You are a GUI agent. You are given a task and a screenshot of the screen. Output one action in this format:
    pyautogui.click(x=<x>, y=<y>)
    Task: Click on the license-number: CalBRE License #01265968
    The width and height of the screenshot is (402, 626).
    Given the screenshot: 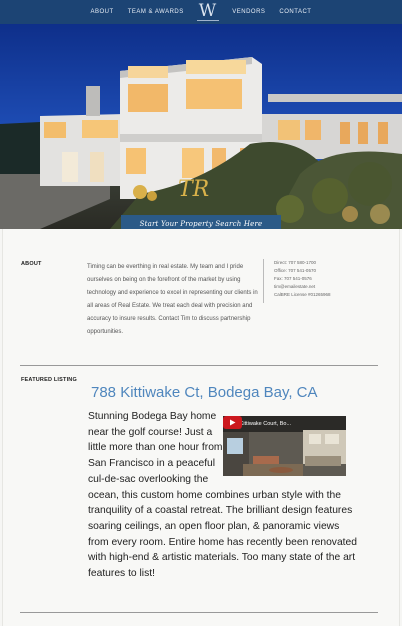 What is the action you would take?
    pyautogui.click(x=302, y=294)
    